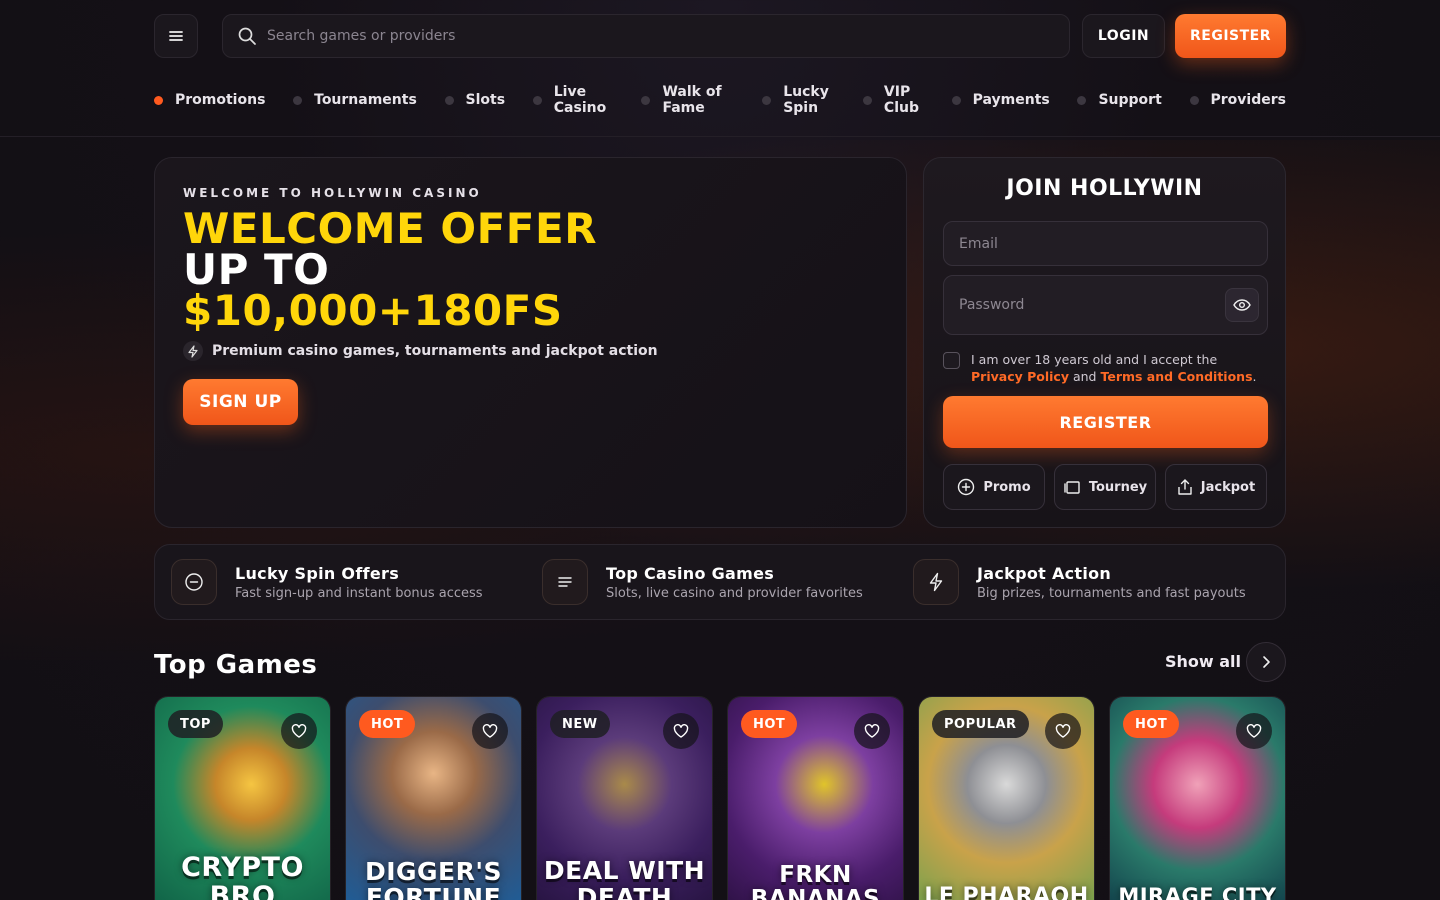 This screenshot has height=900, width=1440. I want to click on menu-button, so click(176, 36).